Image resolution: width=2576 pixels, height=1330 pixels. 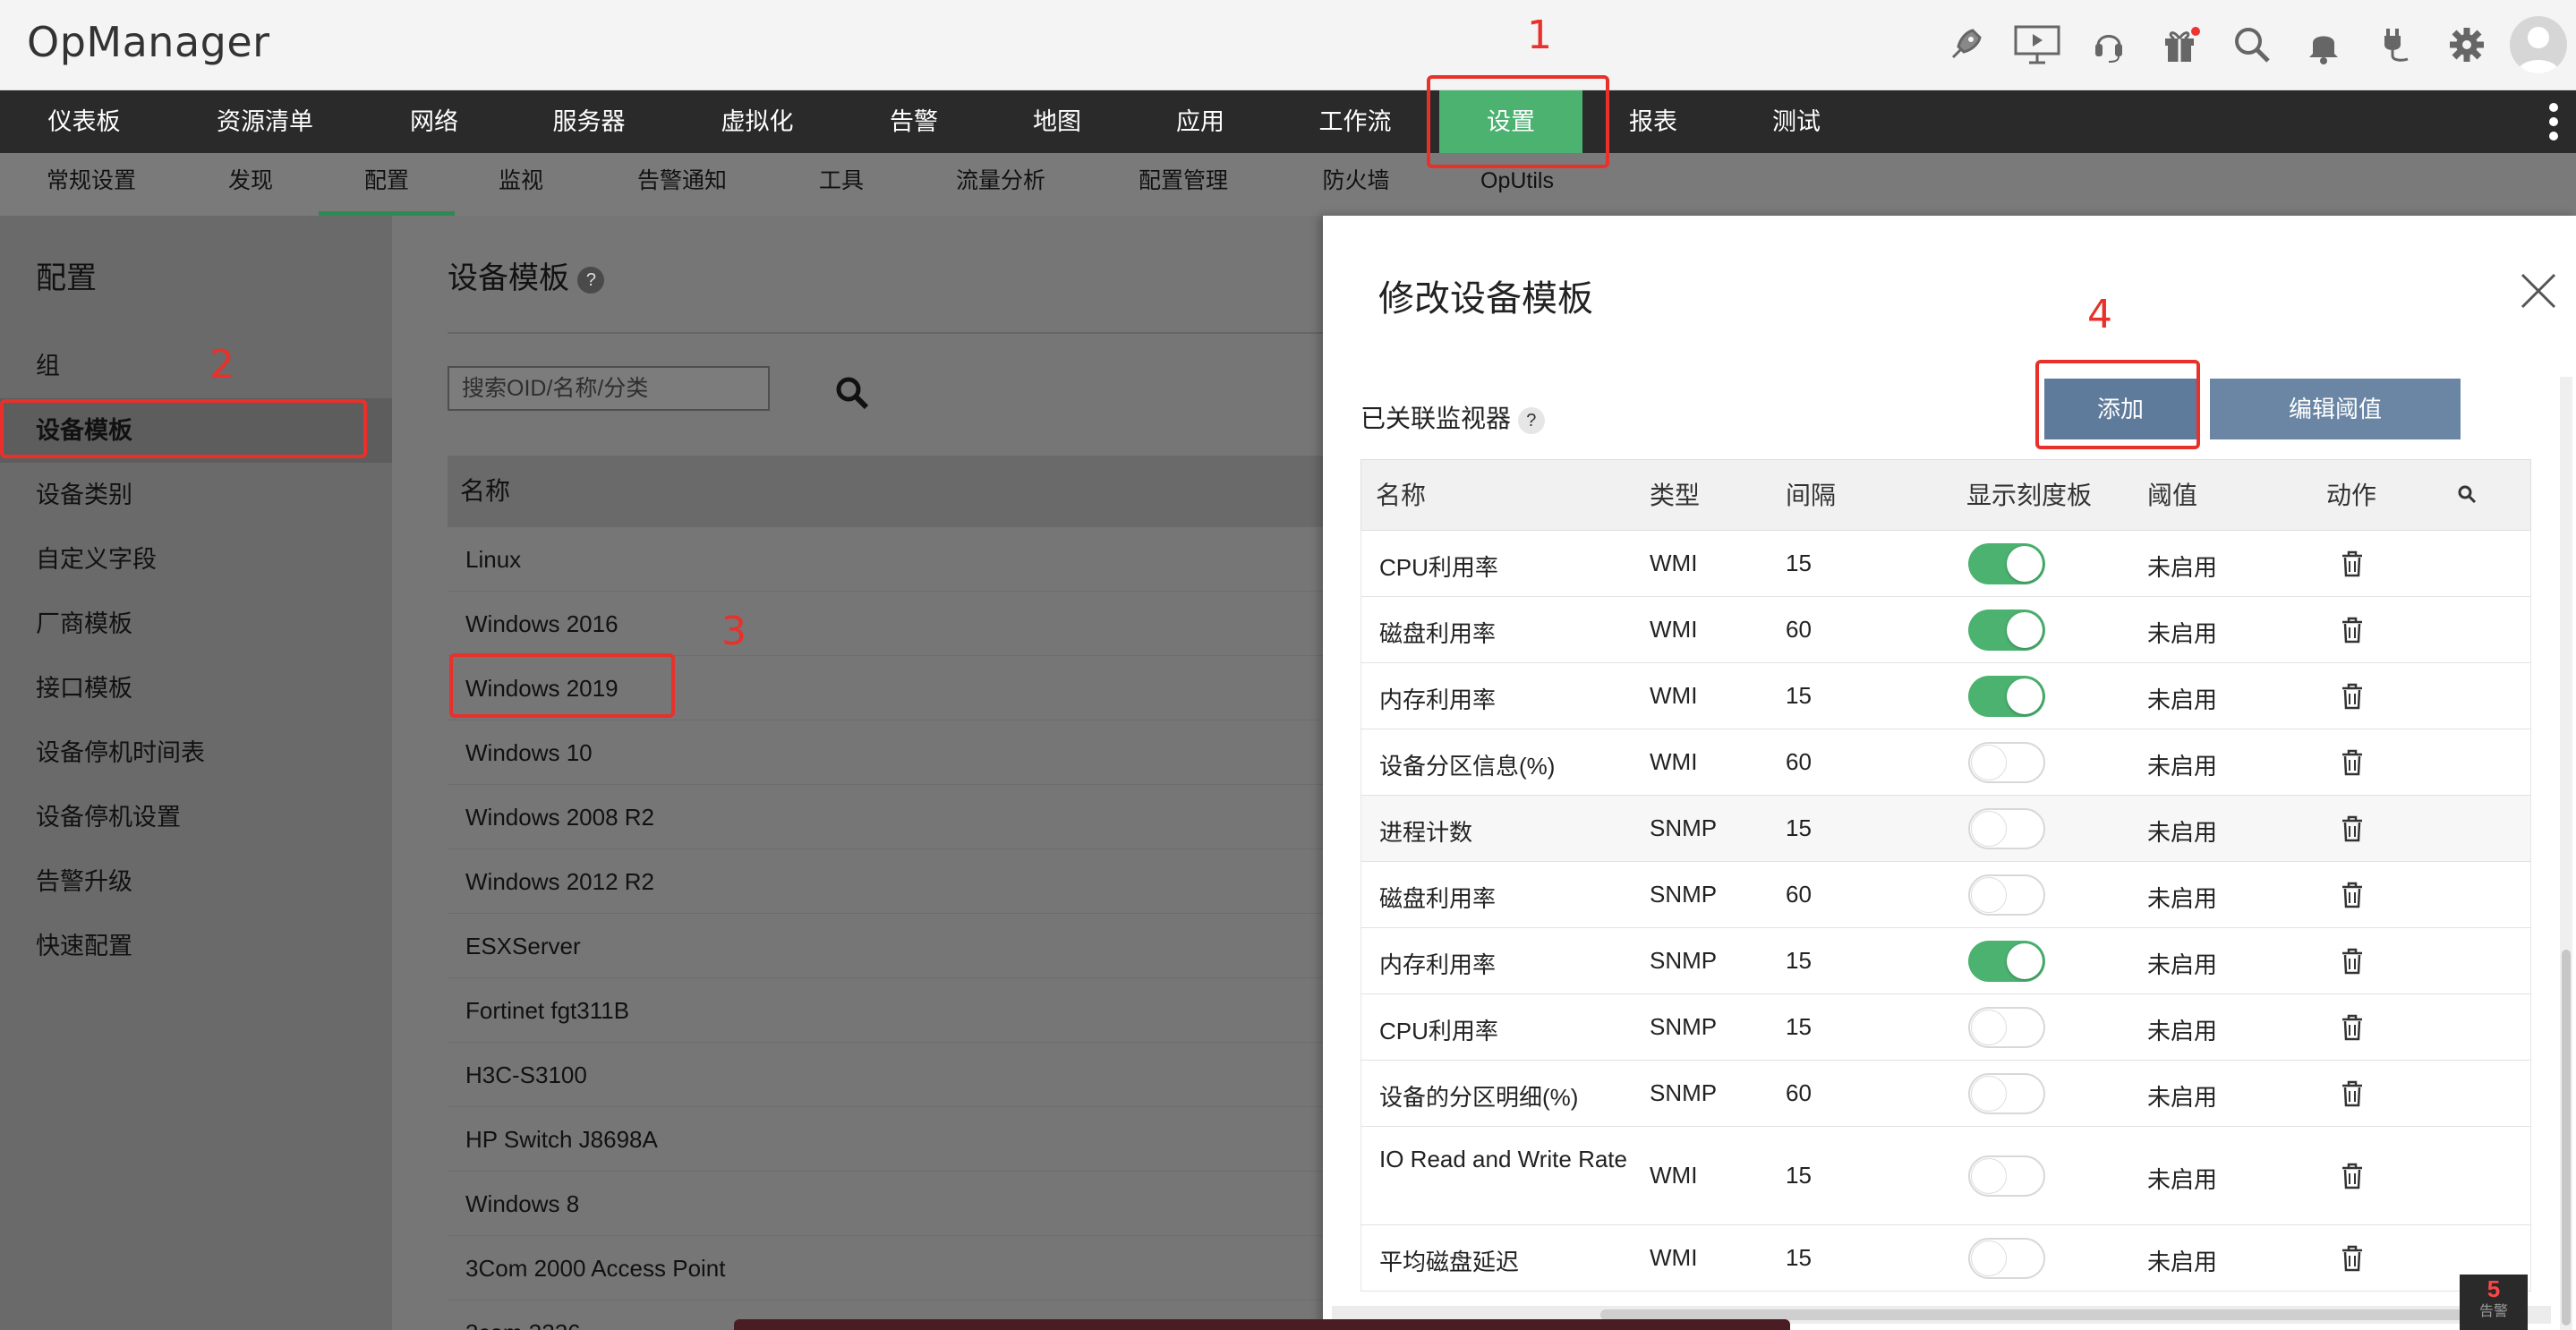 What do you see at coordinates (895, 624) in the screenshot?
I see `template-row: Windows 2016` at bounding box center [895, 624].